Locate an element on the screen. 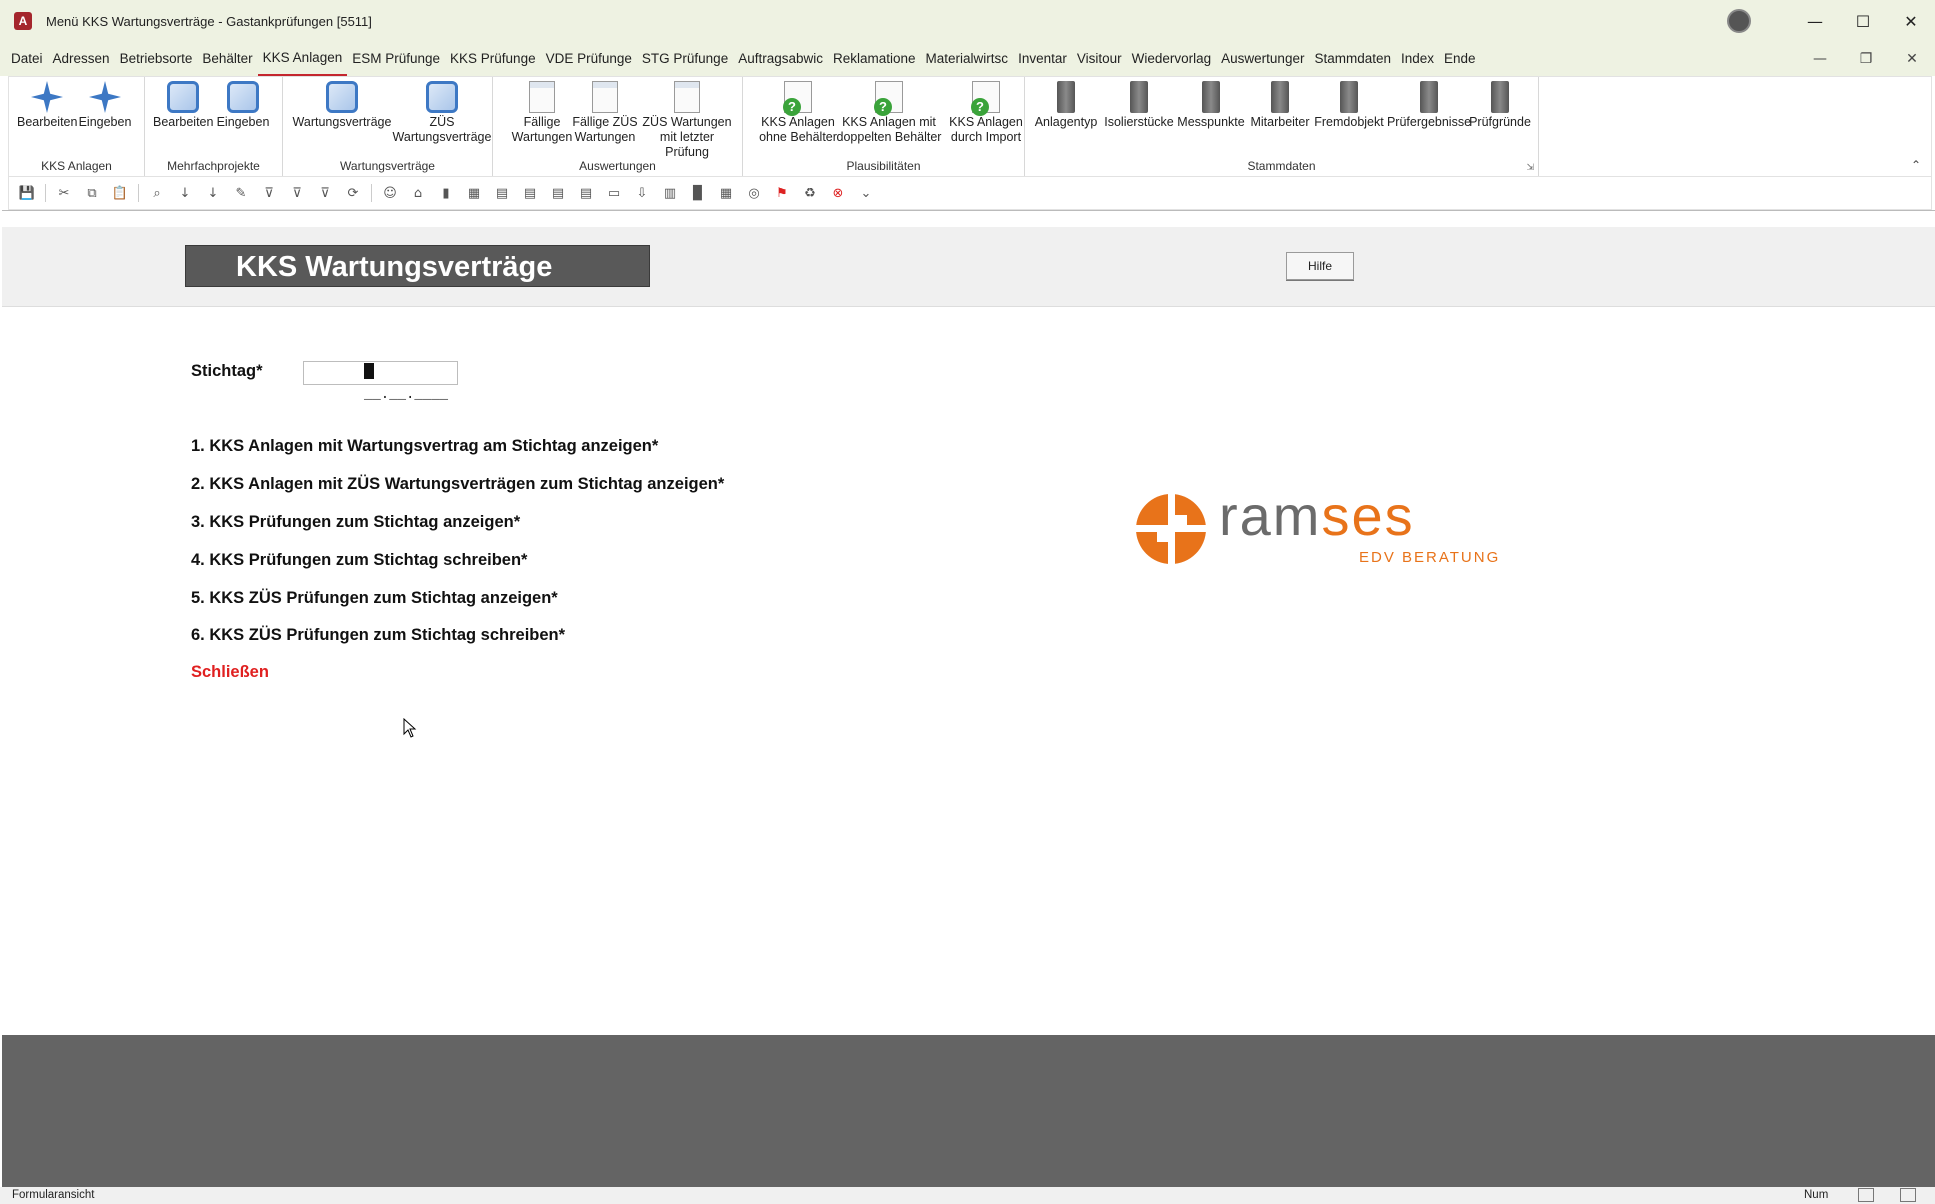  form4-icon: ▤ is located at coordinates (586, 193).